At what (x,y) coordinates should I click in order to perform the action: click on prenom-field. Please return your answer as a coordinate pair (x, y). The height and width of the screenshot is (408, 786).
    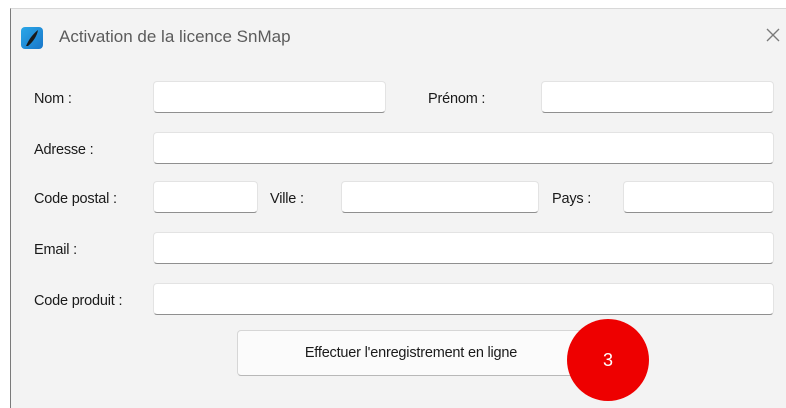
    Looking at the image, I should click on (657, 97).